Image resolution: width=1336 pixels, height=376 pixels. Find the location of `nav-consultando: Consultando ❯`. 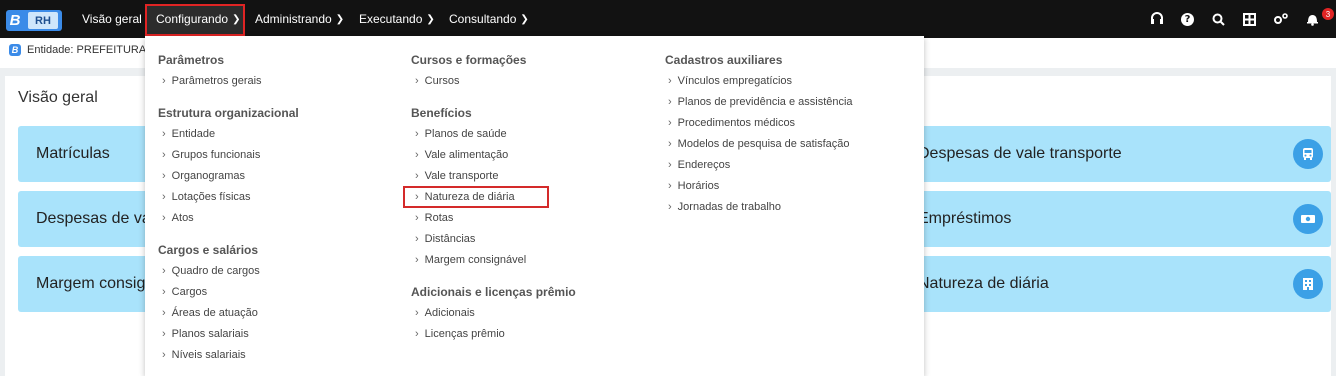

nav-consultando: Consultando ❯ is located at coordinates (489, 19).